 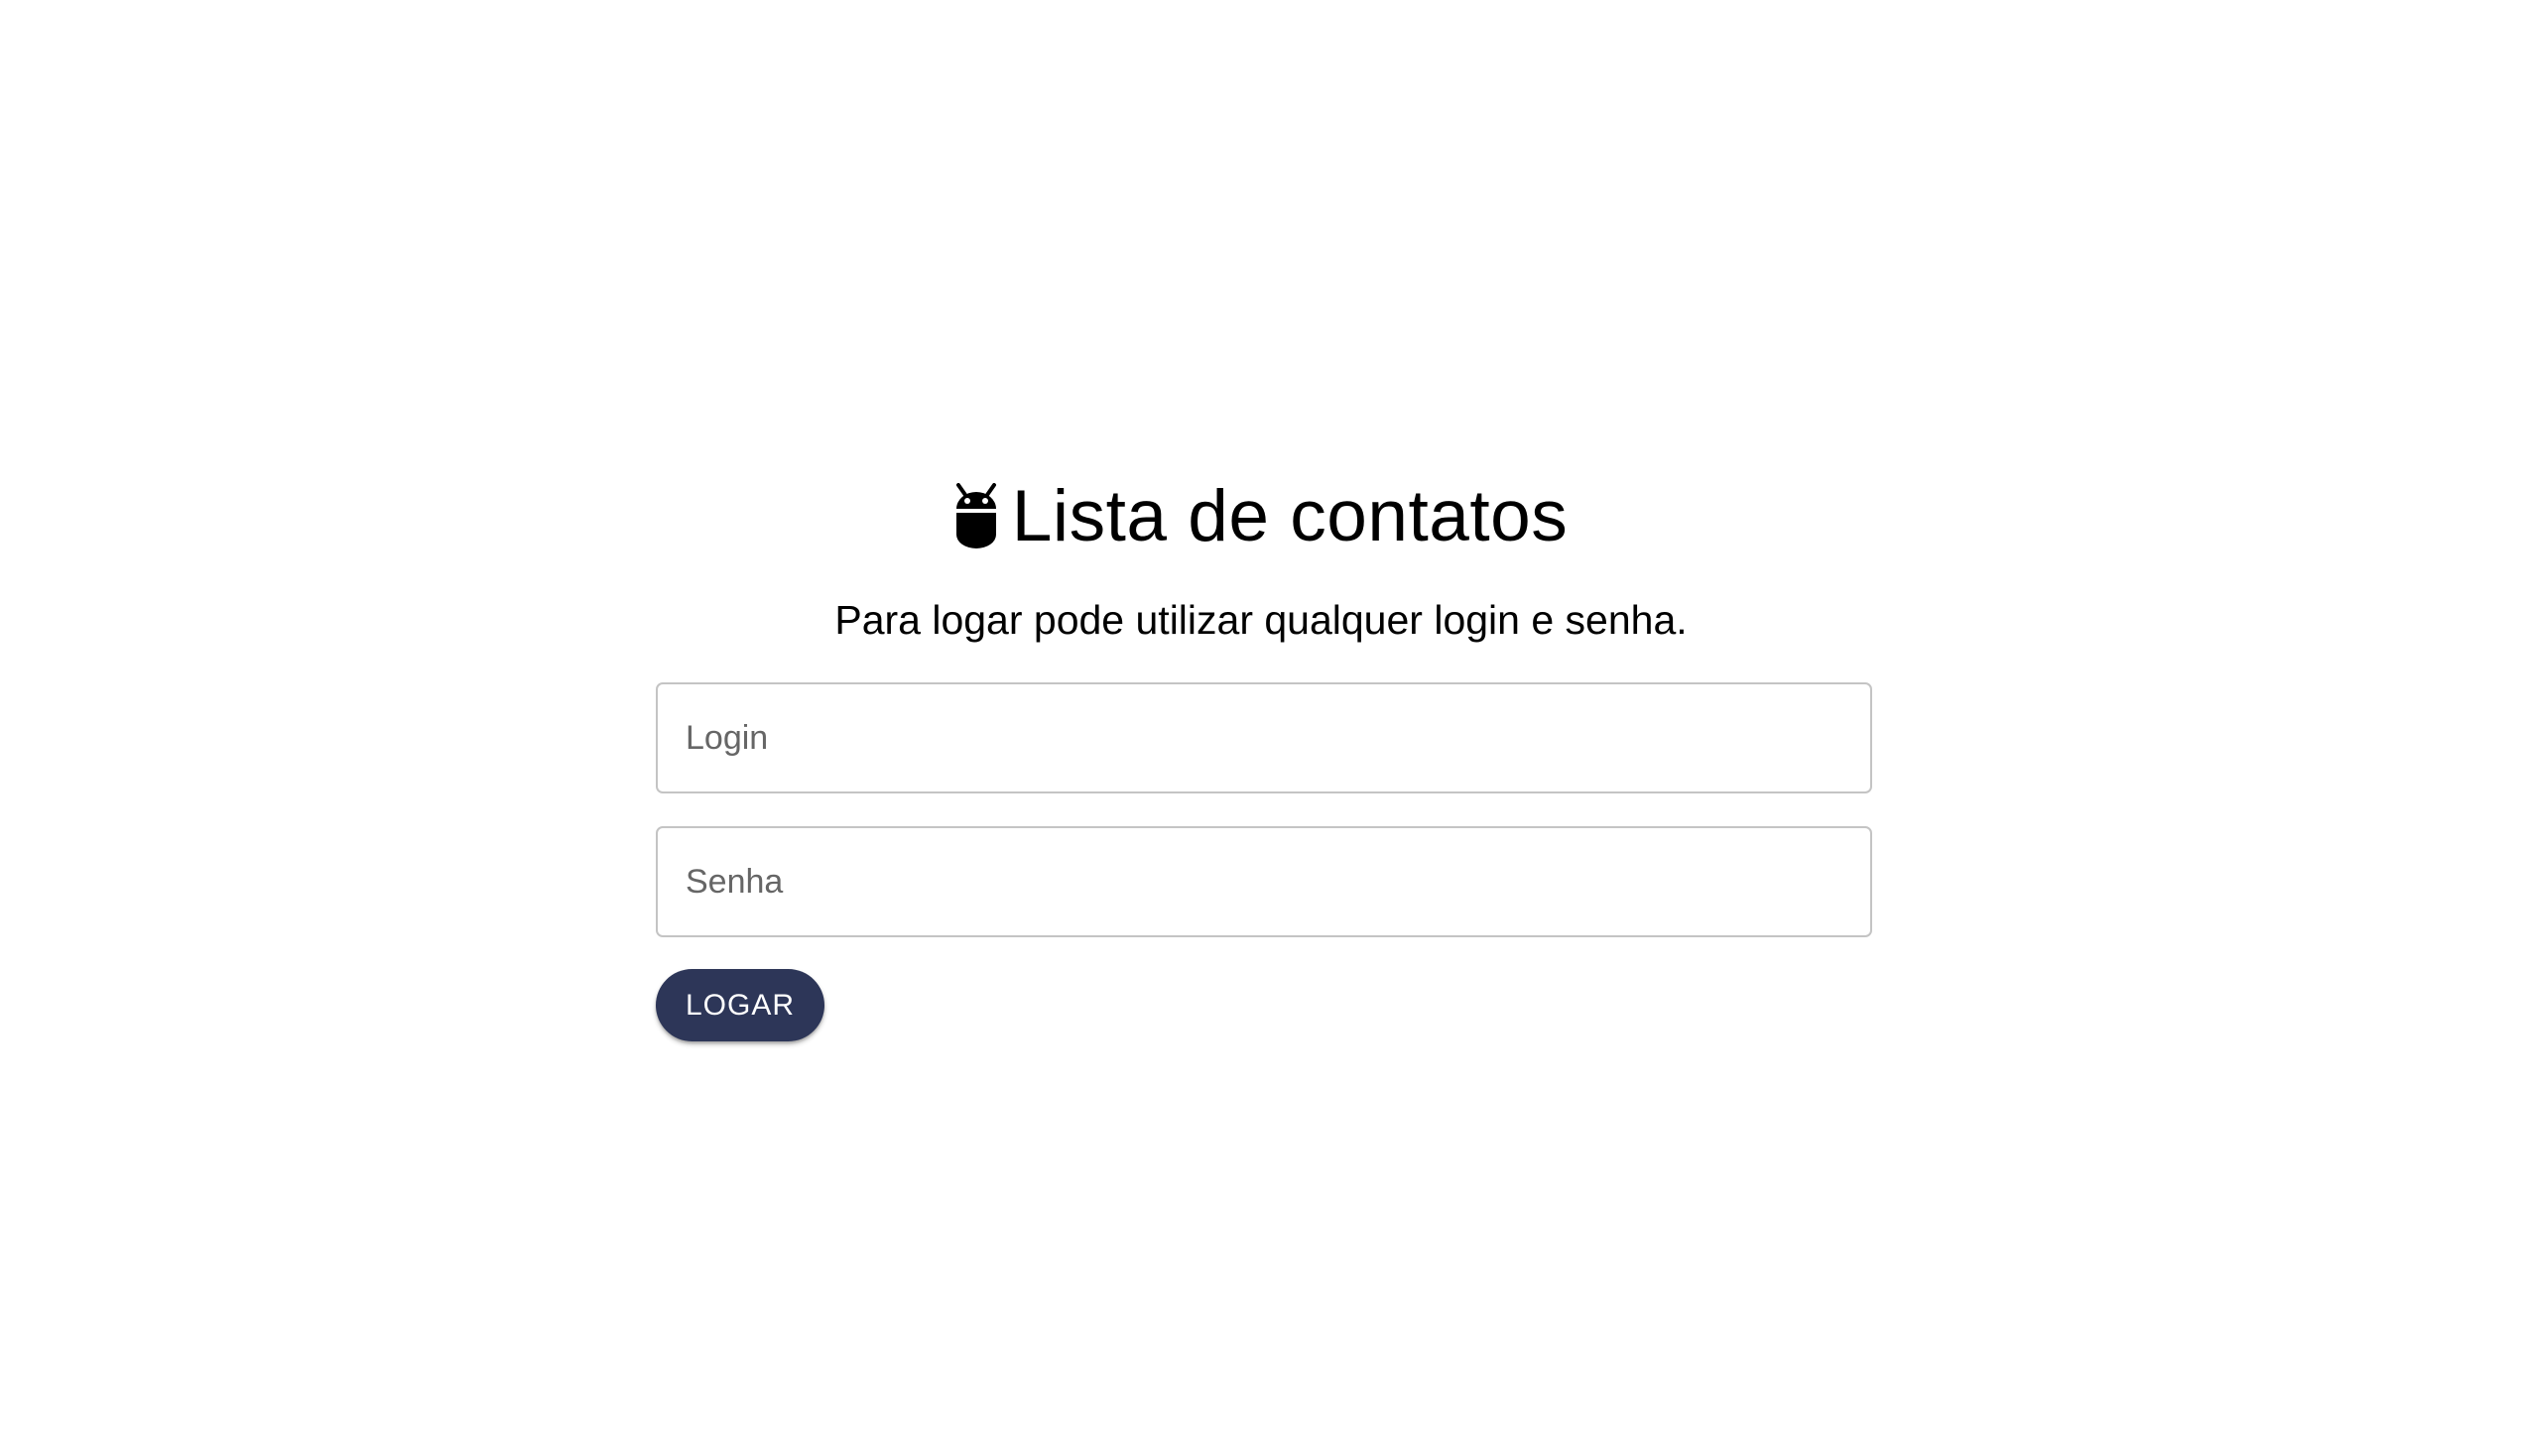 What do you see at coordinates (976, 515) in the screenshot?
I see `android-icon` at bounding box center [976, 515].